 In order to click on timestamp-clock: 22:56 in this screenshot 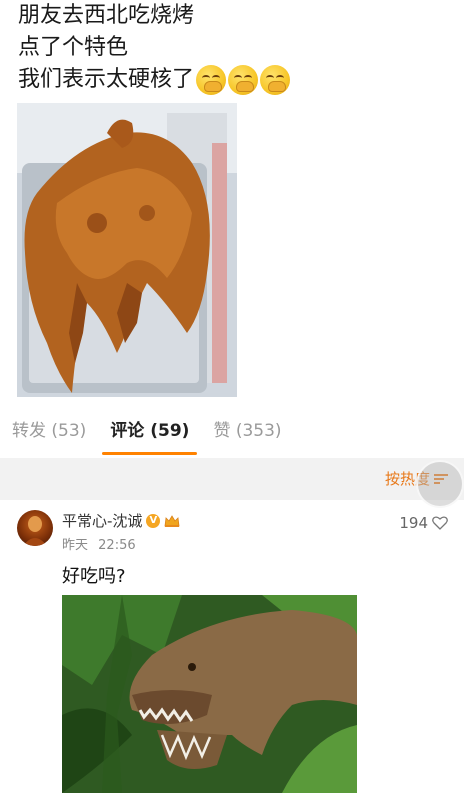, I will do `click(117, 545)`.